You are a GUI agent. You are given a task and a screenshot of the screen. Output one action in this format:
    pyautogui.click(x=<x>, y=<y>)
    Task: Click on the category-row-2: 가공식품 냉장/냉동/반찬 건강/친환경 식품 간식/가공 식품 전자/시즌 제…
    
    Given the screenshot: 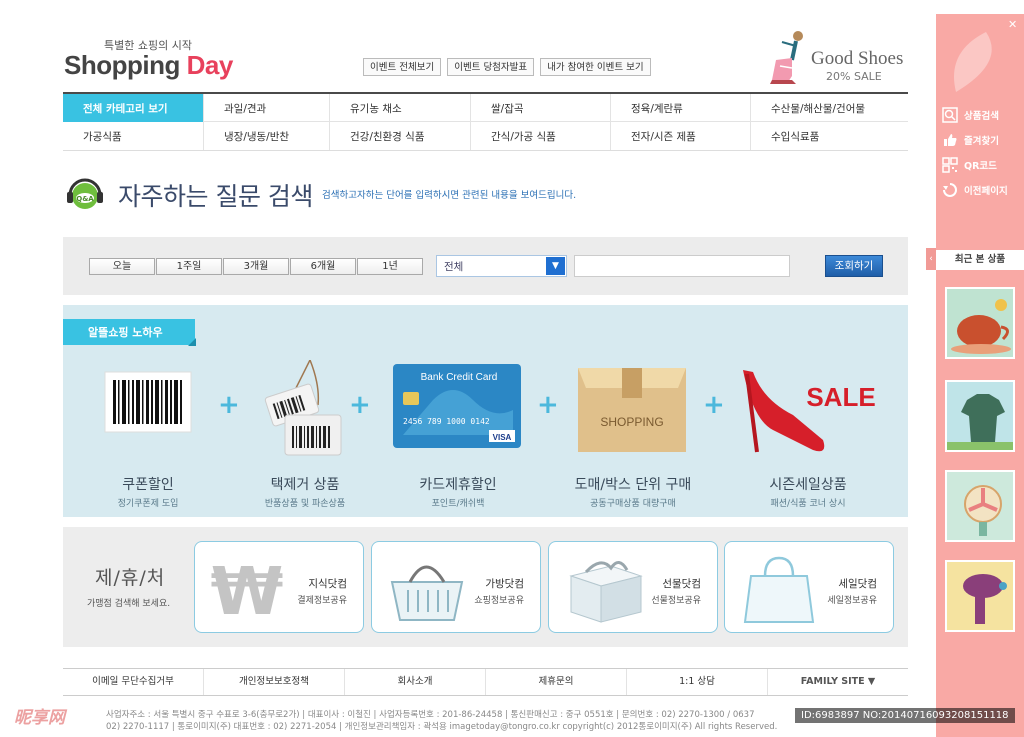 What is the action you would take?
    pyautogui.click(x=485, y=136)
    